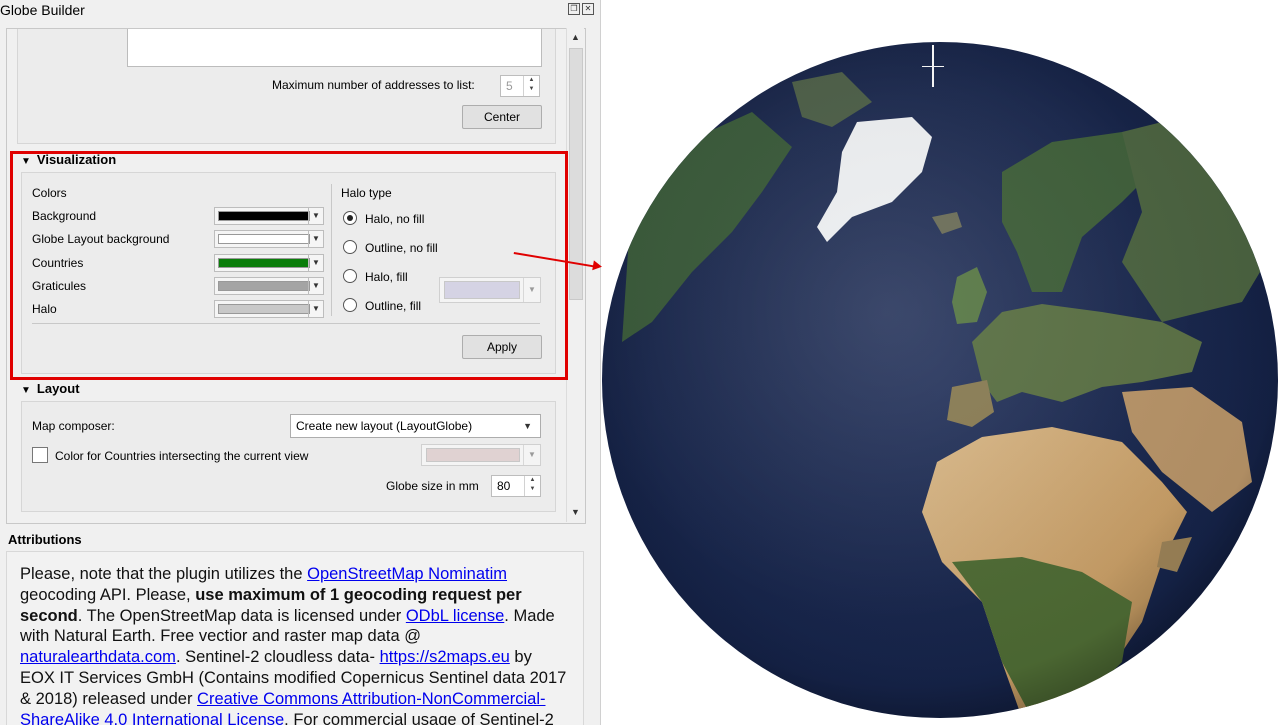 The width and height of the screenshot is (1278, 725). I want to click on color-countries-color-button: ▼, so click(481, 455).